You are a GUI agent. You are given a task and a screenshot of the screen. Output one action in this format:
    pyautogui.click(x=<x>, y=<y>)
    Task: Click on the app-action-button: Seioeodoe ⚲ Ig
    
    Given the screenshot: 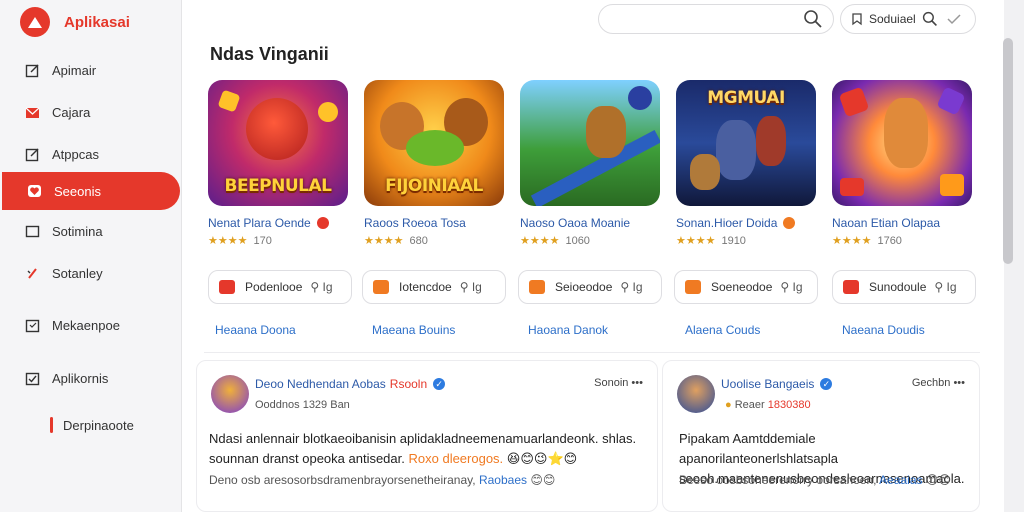 What is the action you would take?
    pyautogui.click(x=590, y=287)
    